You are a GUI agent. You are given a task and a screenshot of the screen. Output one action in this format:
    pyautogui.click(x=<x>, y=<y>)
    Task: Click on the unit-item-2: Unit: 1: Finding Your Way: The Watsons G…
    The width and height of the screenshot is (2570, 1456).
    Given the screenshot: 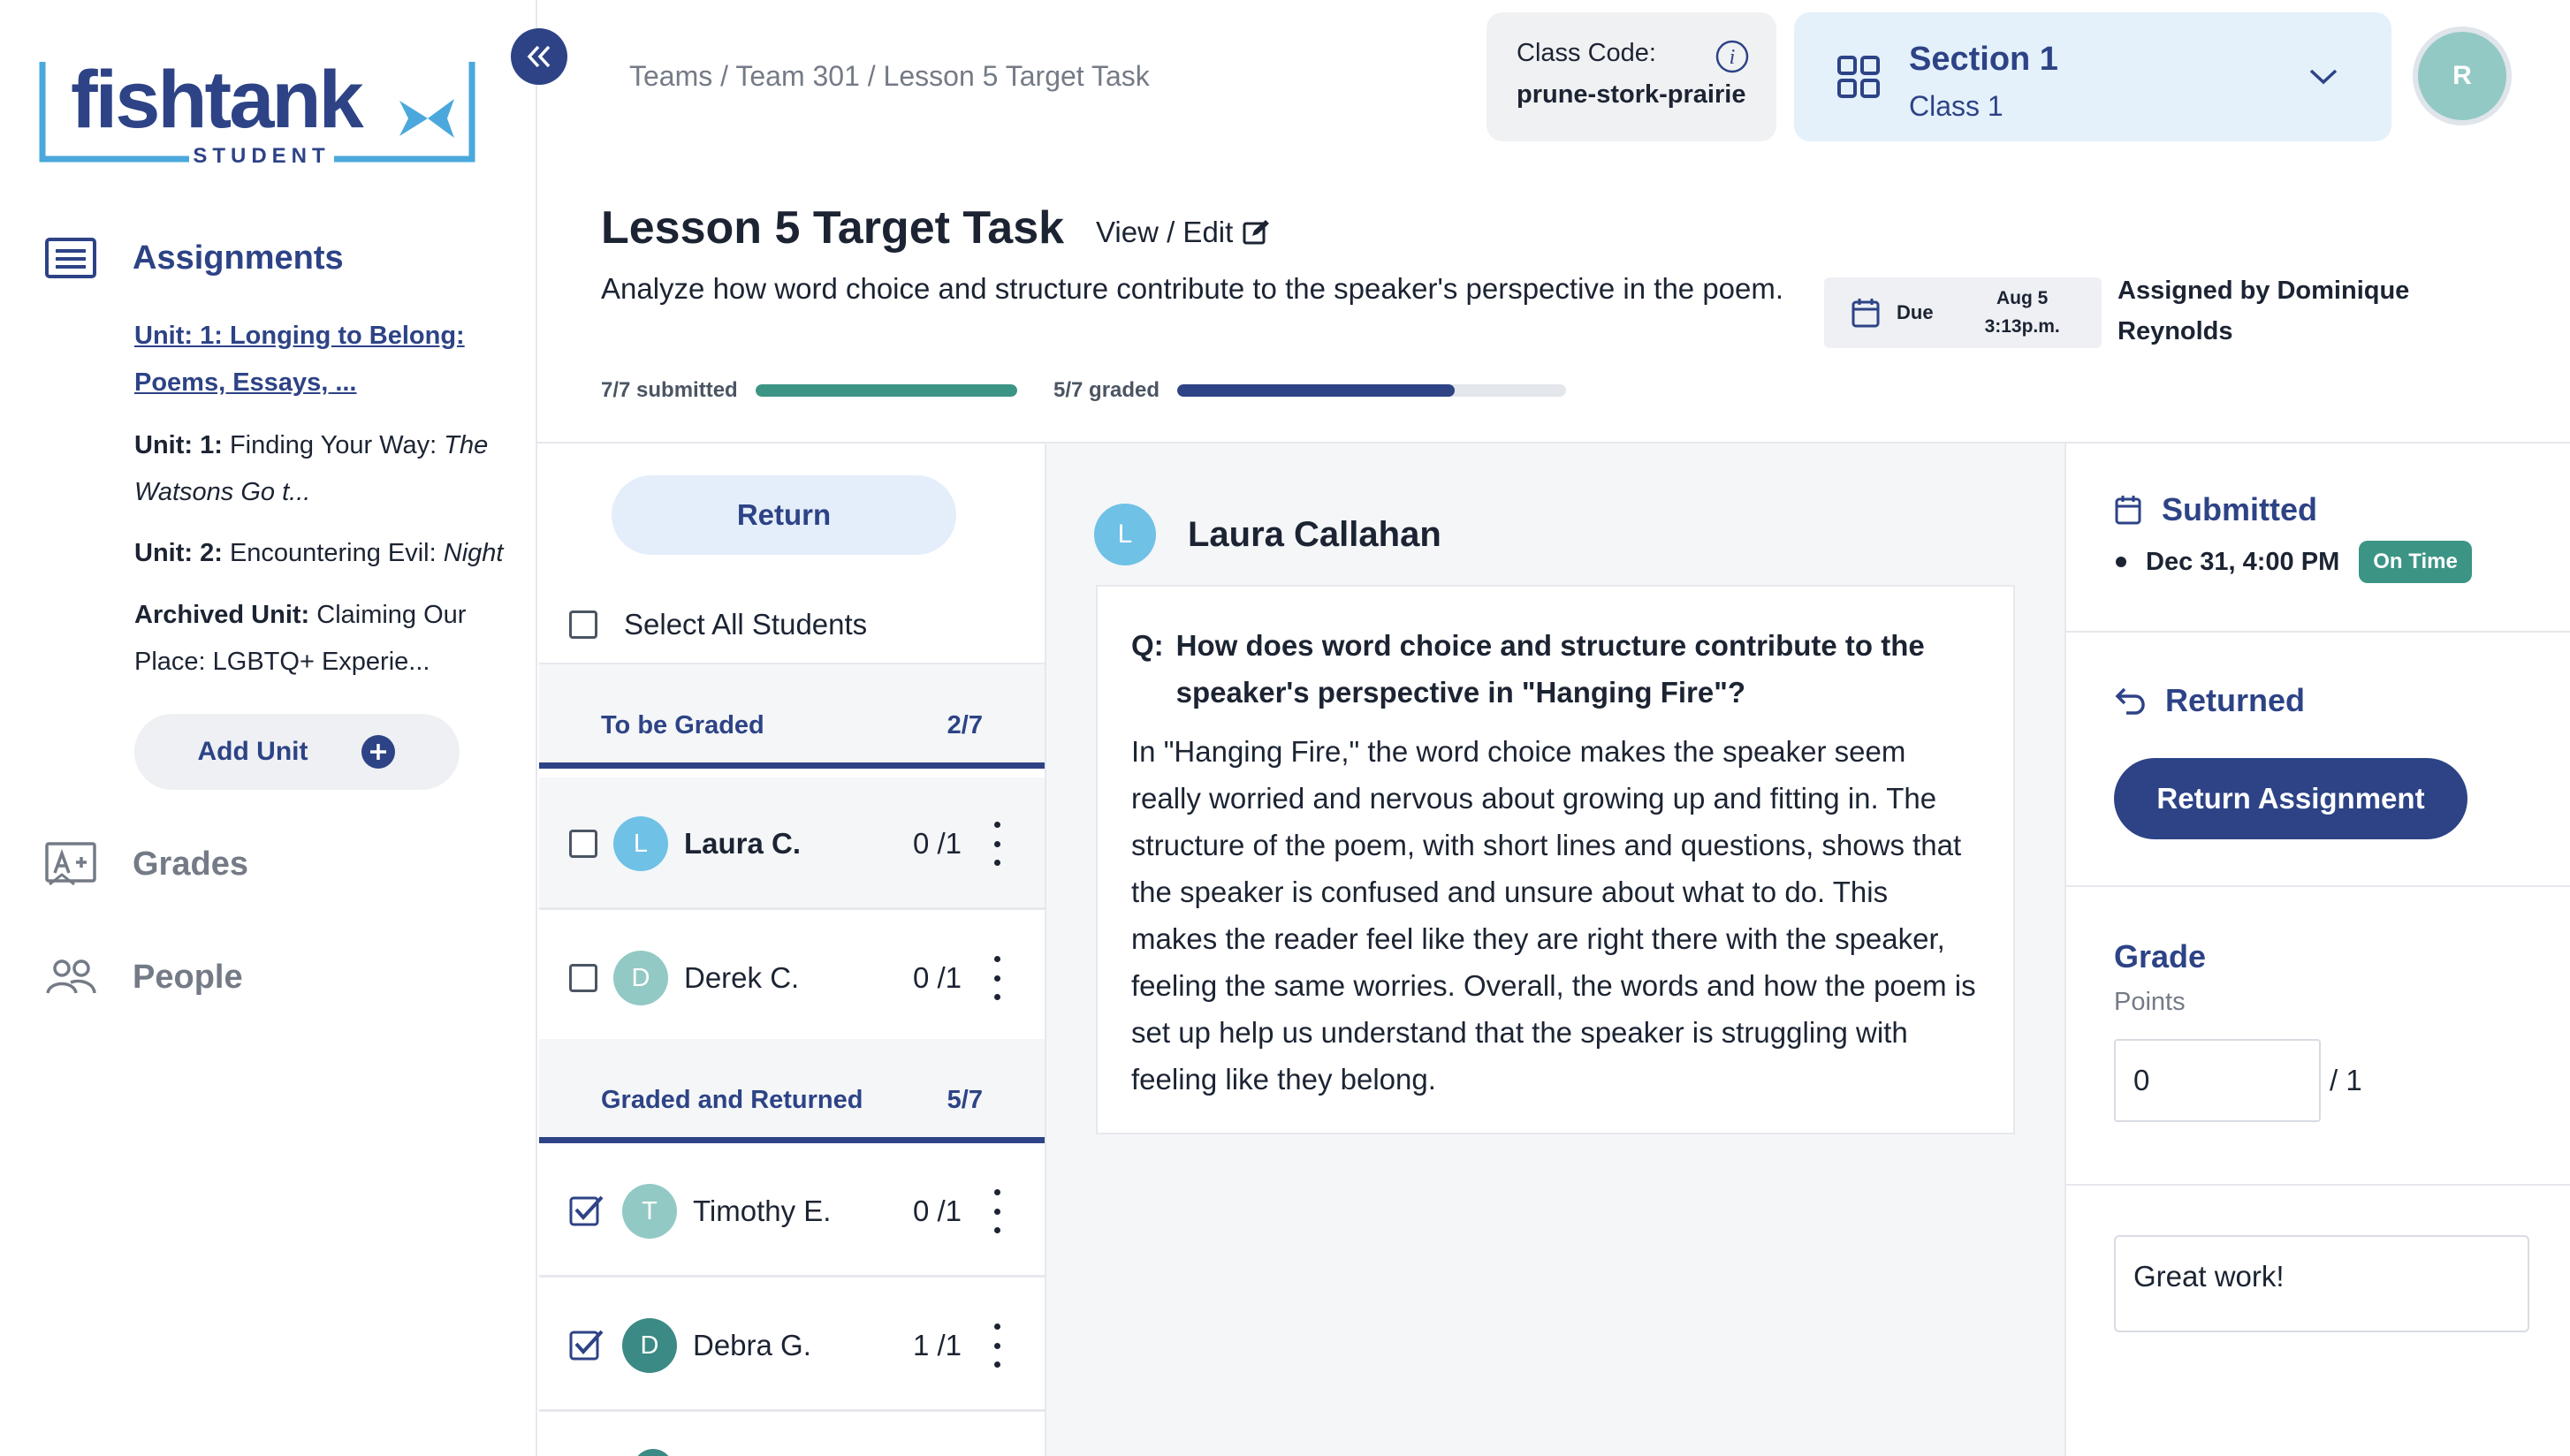 What is the action you would take?
    pyautogui.click(x=328, y=469)
    